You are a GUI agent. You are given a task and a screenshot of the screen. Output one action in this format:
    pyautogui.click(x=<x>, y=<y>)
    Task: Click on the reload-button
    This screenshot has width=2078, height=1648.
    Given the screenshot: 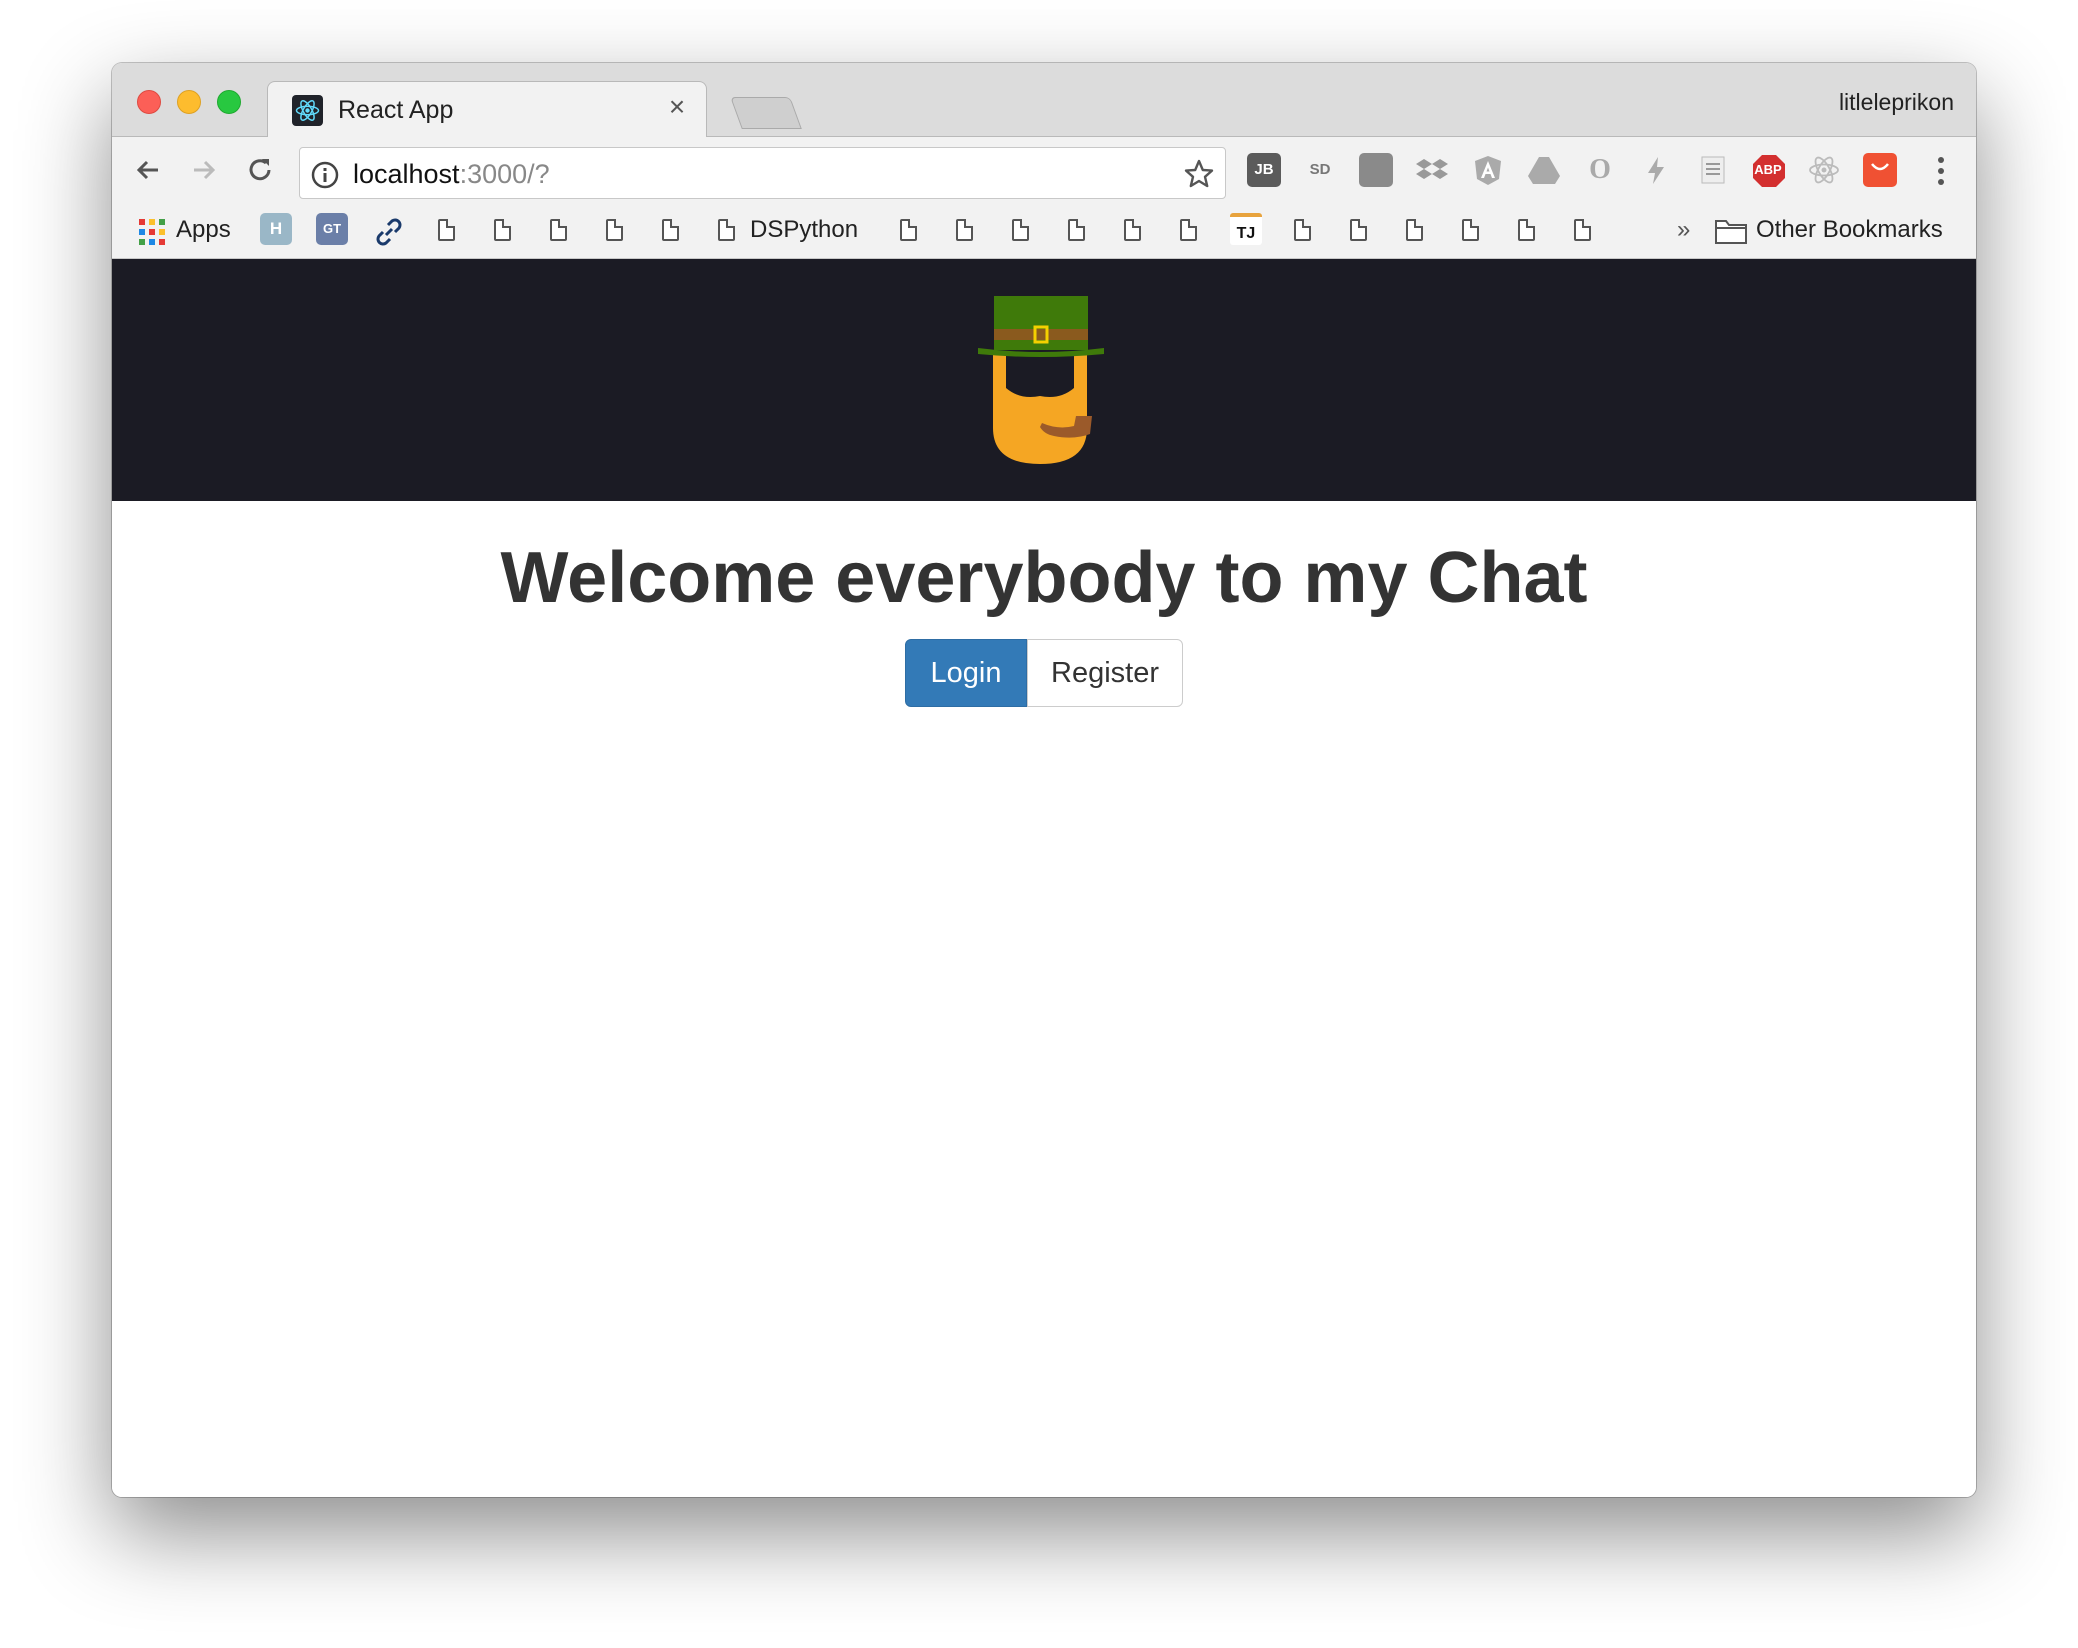 What is the action you would take?
    pyautogui.click(x=260, y=170)
    